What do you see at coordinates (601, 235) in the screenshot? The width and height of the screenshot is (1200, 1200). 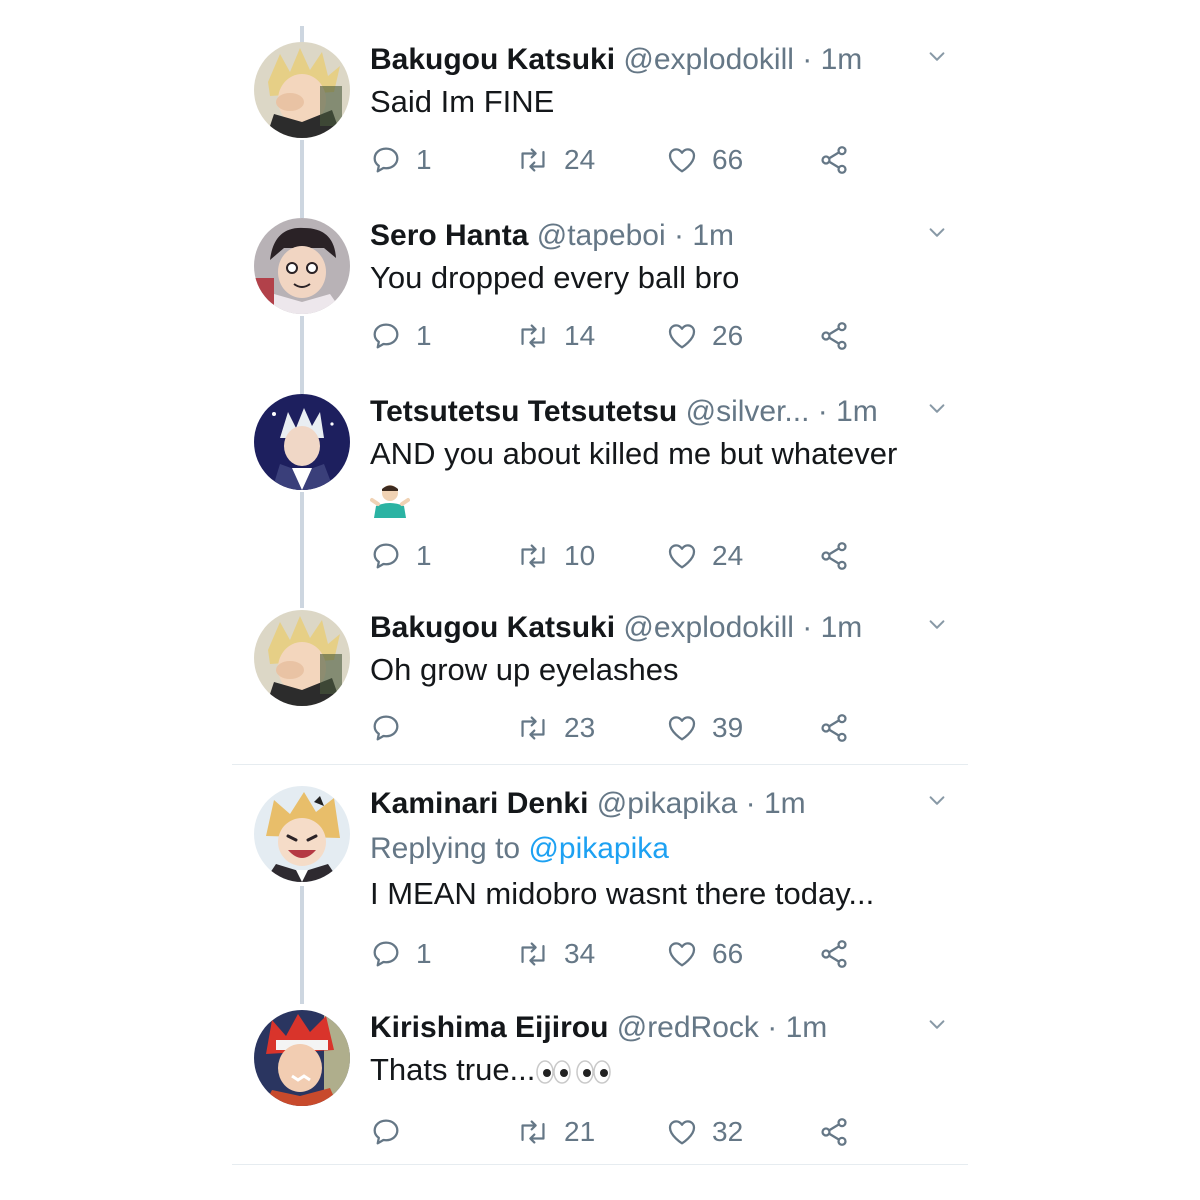 I see `username: @tapeboi` at bounding box center [601, 235].